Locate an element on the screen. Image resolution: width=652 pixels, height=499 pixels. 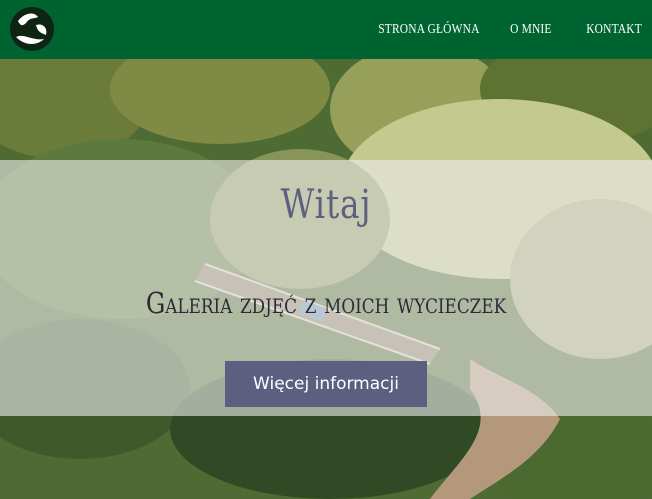
nav-links: STRONA GŁÓWNA O MNIE KONTAKT is located at coordinates (499, 29).